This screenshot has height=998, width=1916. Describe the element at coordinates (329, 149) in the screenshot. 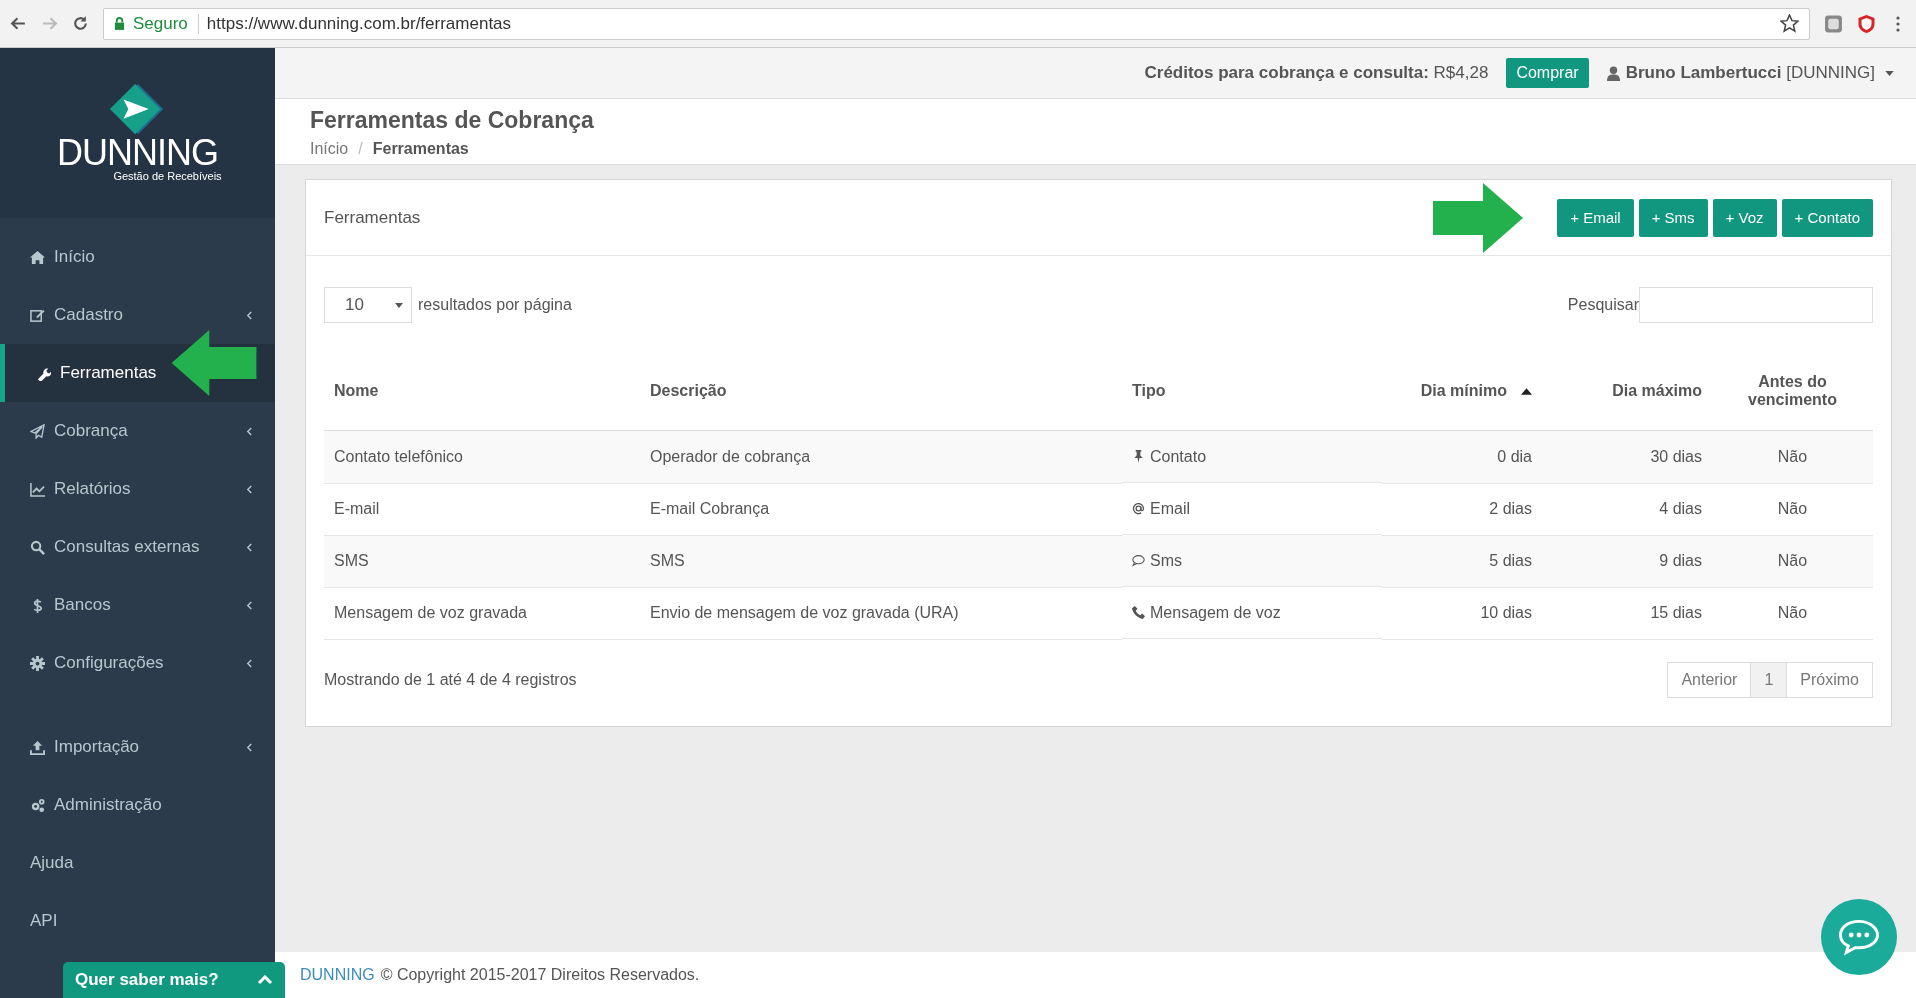

I see `breadcrumb-item: Início` at that location.